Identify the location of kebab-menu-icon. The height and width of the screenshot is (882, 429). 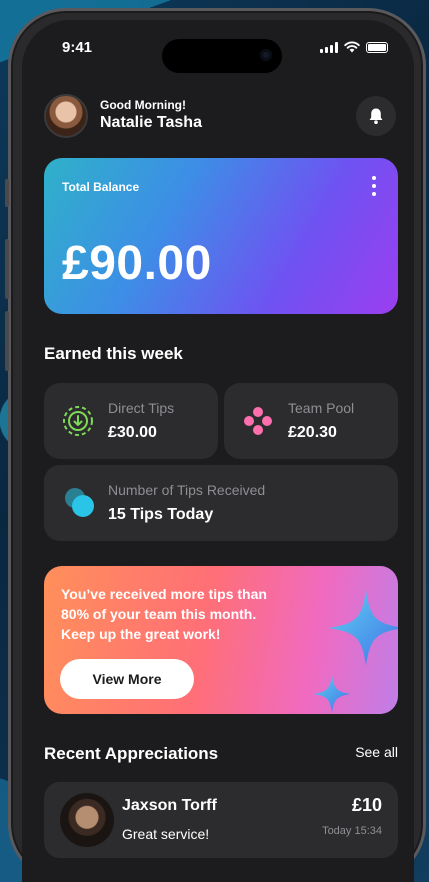
(374, 186).